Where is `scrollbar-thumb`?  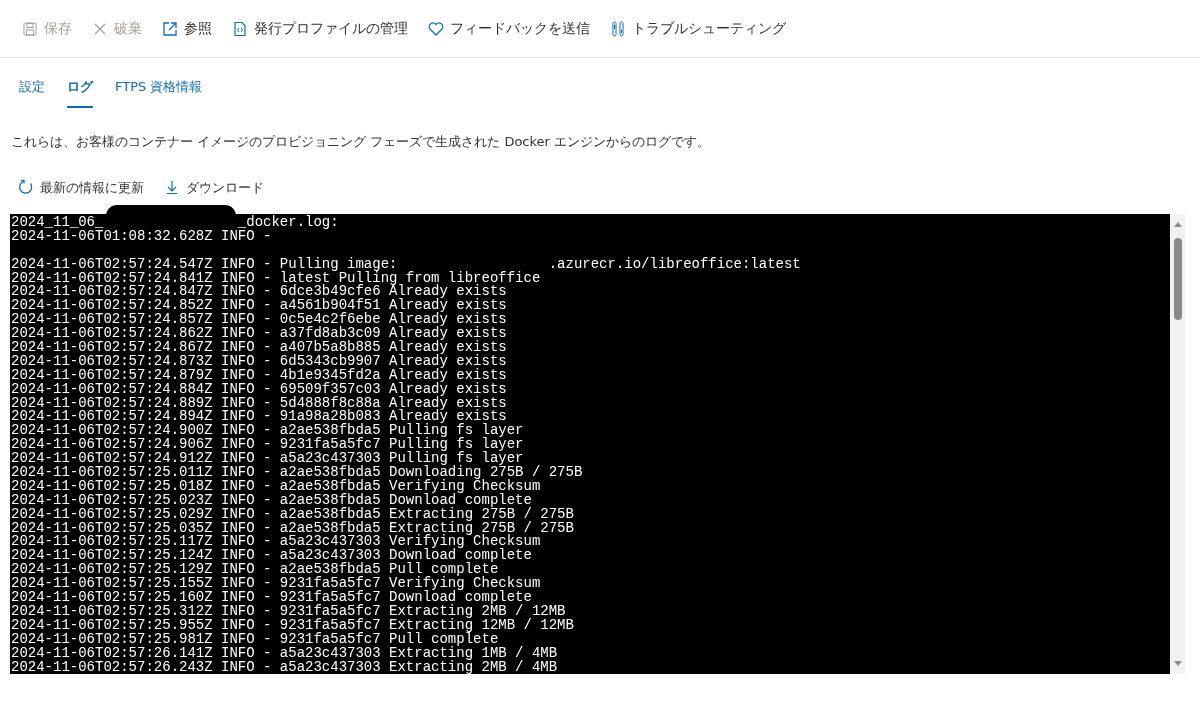 scrollbar-thumb is located at coordinates (1178, 279).